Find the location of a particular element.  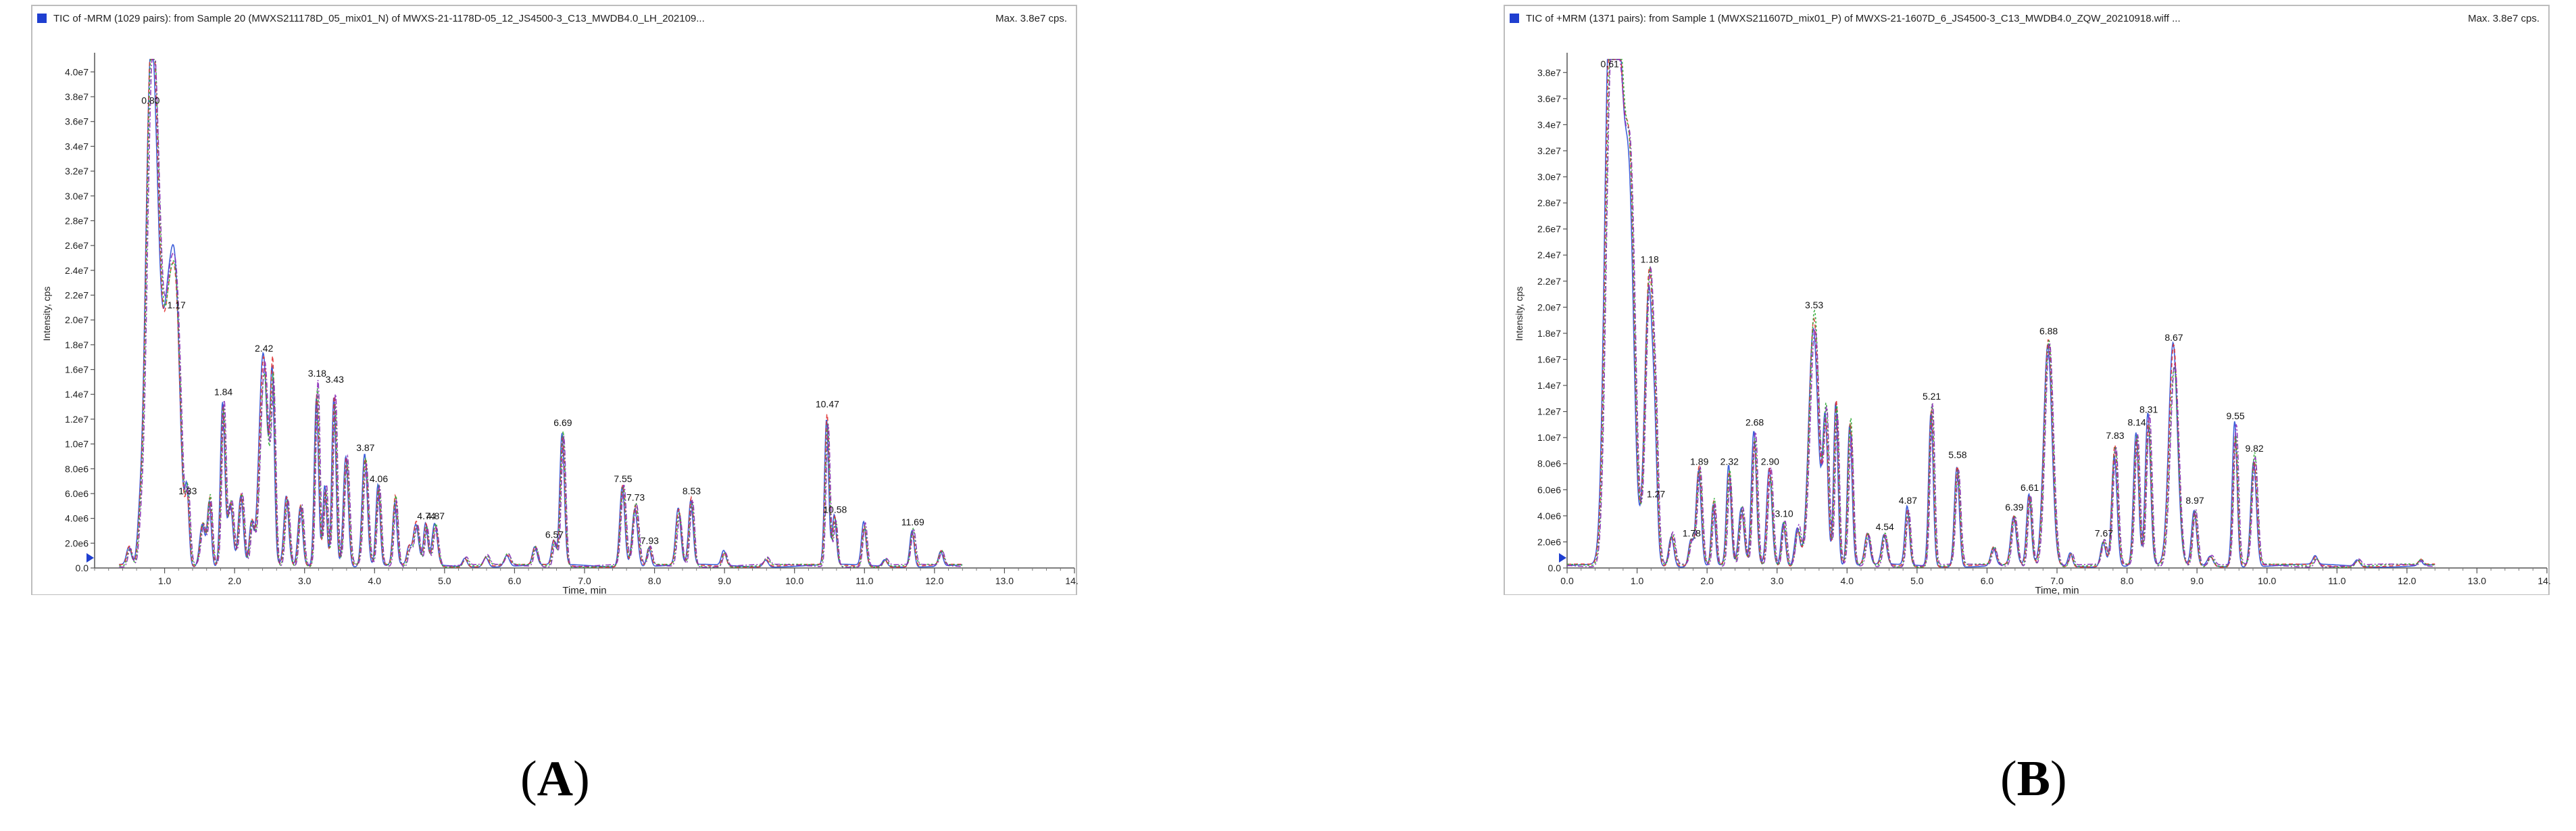

peak-label: 4.87 is located at coordinates (1908, 501).